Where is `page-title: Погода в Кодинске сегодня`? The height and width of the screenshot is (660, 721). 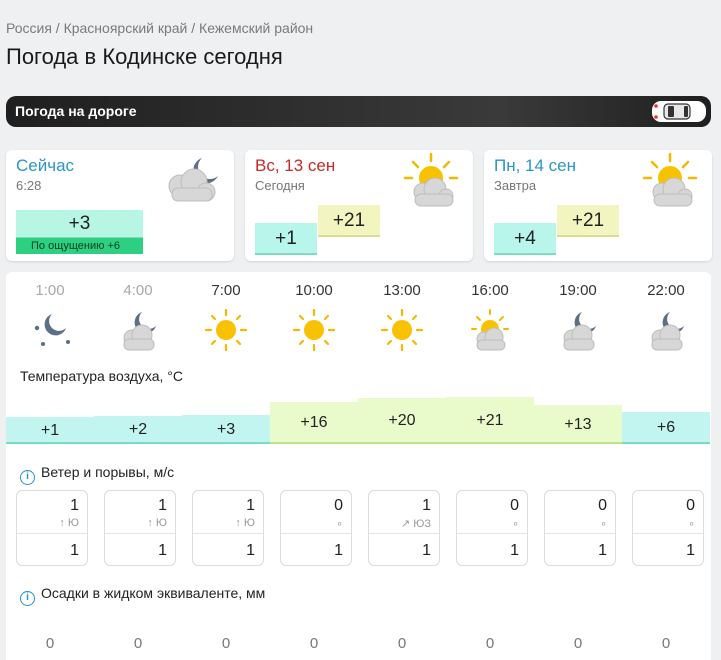 page-title: Погода в Кодинске сегодня is located at coordinates (144, 56).